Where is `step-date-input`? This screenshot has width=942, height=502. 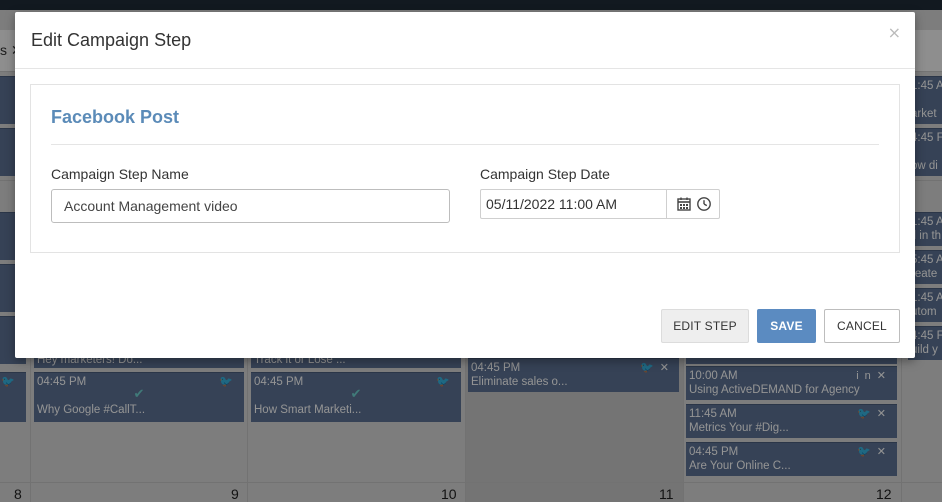
step-date-input is located at coordinates (573, 204).